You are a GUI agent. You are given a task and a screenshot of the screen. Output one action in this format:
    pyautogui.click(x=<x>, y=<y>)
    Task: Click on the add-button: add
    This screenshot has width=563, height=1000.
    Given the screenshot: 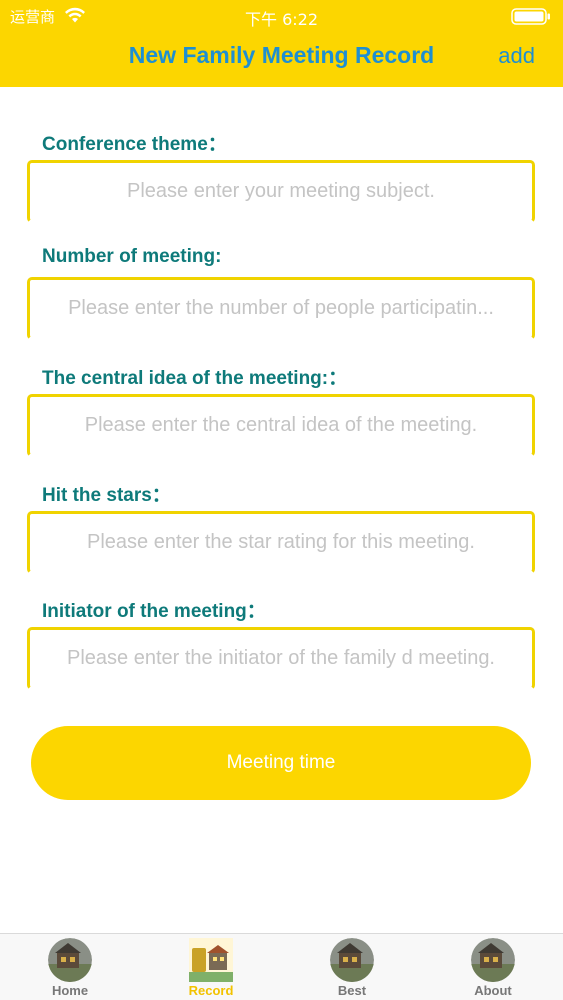 What is the action you would take?
    pyautogui.click(x=516, y=56)
    